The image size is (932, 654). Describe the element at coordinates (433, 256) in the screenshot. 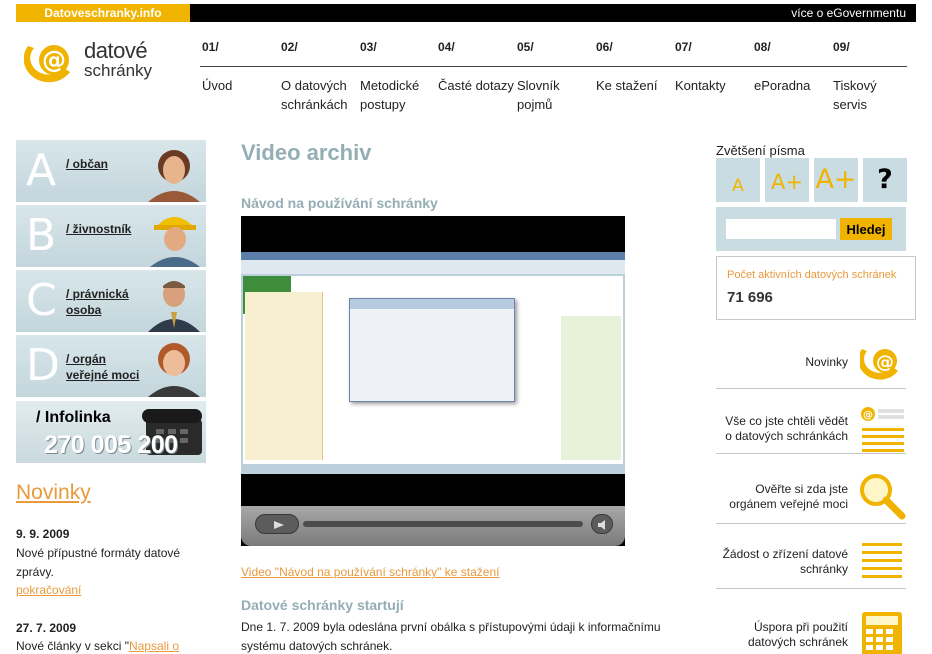

I see `video-window-titlebar` at that location.